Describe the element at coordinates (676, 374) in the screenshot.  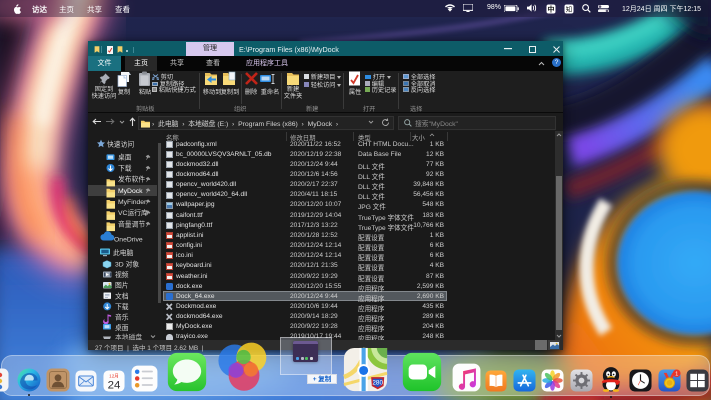
I see `svg-text: 1` at that location.